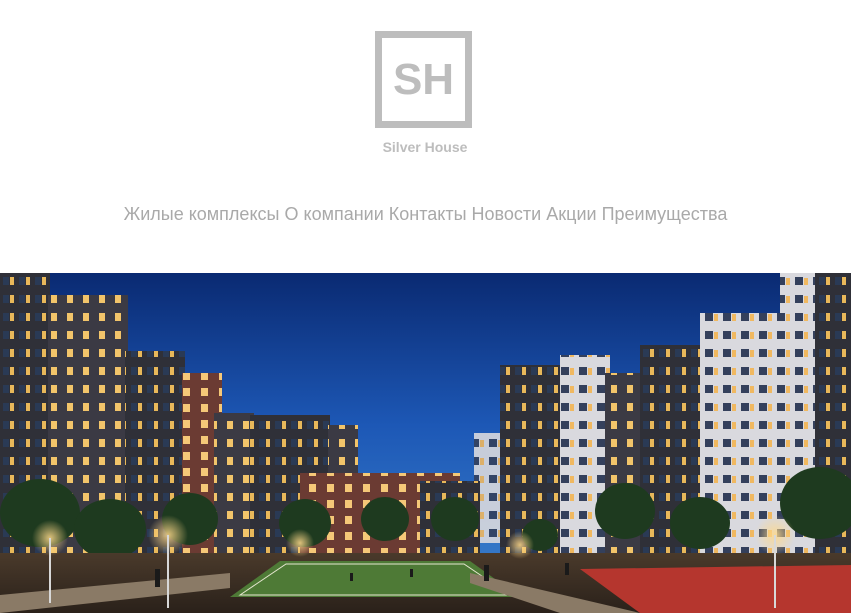 The image size is (851, 613). Describe the element at coordinates (423, 79) in the screenshot. I see `logo-mark: SH` at that location.